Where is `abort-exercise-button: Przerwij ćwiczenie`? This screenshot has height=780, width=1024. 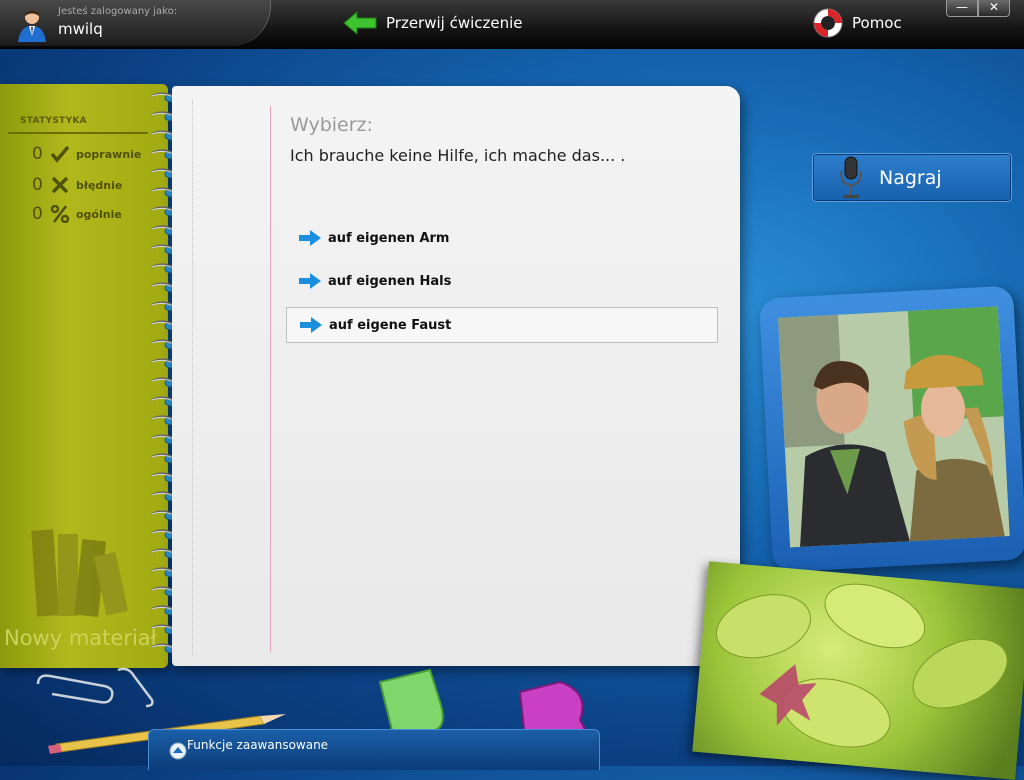
abort-exercise-button: Przerwij ćwiczenie is located at coordinates (432, 23).